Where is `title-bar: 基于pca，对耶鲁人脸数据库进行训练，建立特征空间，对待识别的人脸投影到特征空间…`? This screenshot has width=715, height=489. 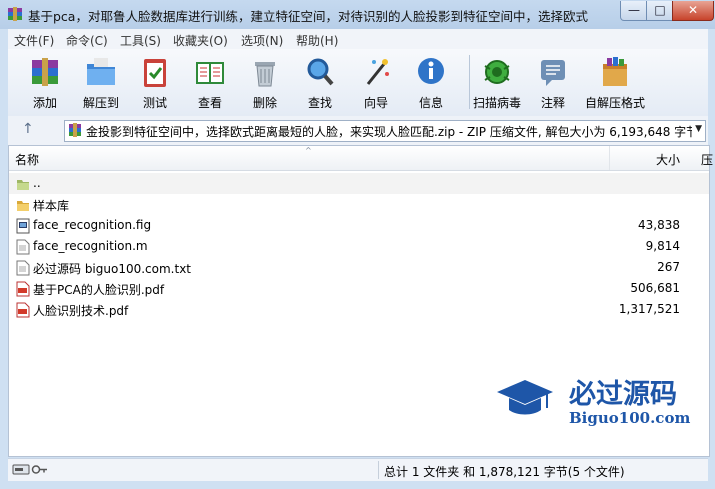
title-bar: 基于pca，对耶鲁人脸数据库进行训练，建立特征空间，对待识别的人脸投影到特征空间… is located at coordinates (357, 14).